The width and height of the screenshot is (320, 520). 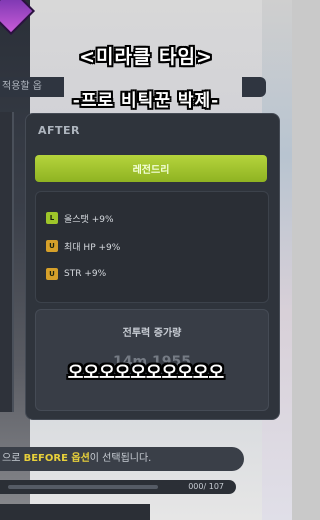 I want to click on progress-track, so click(x=83, y=487).